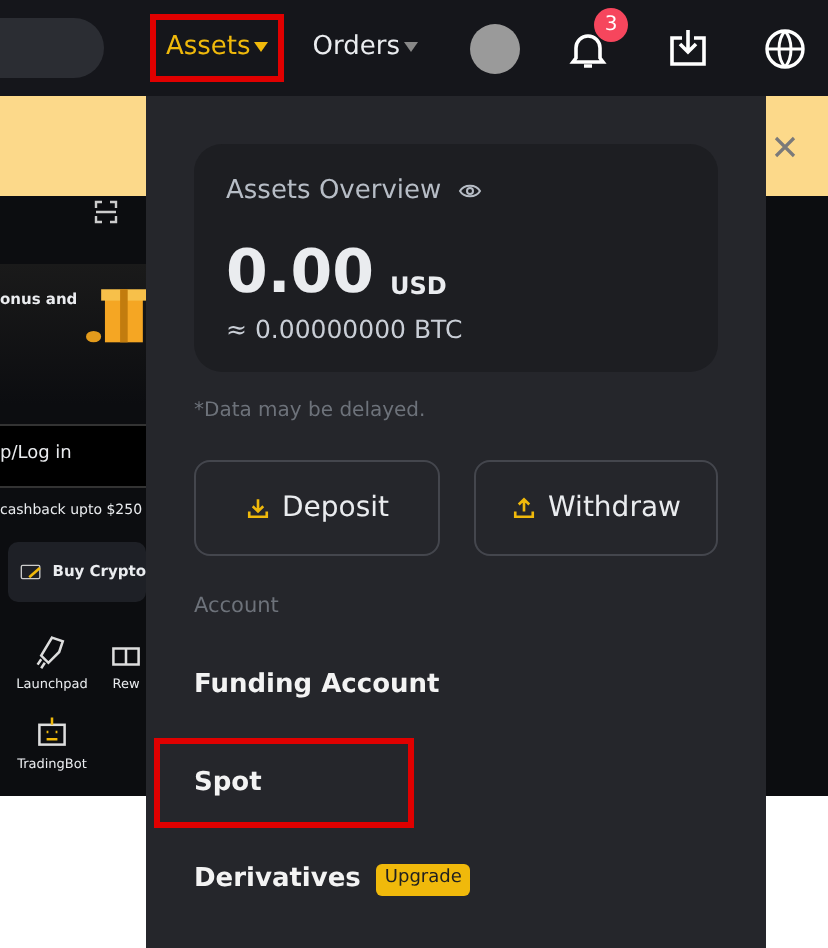 The width and height of the screenshot is (828, 948). Describe the element at coordinates (524, 508) in the screenshot. I see `upload-icon` at that location.